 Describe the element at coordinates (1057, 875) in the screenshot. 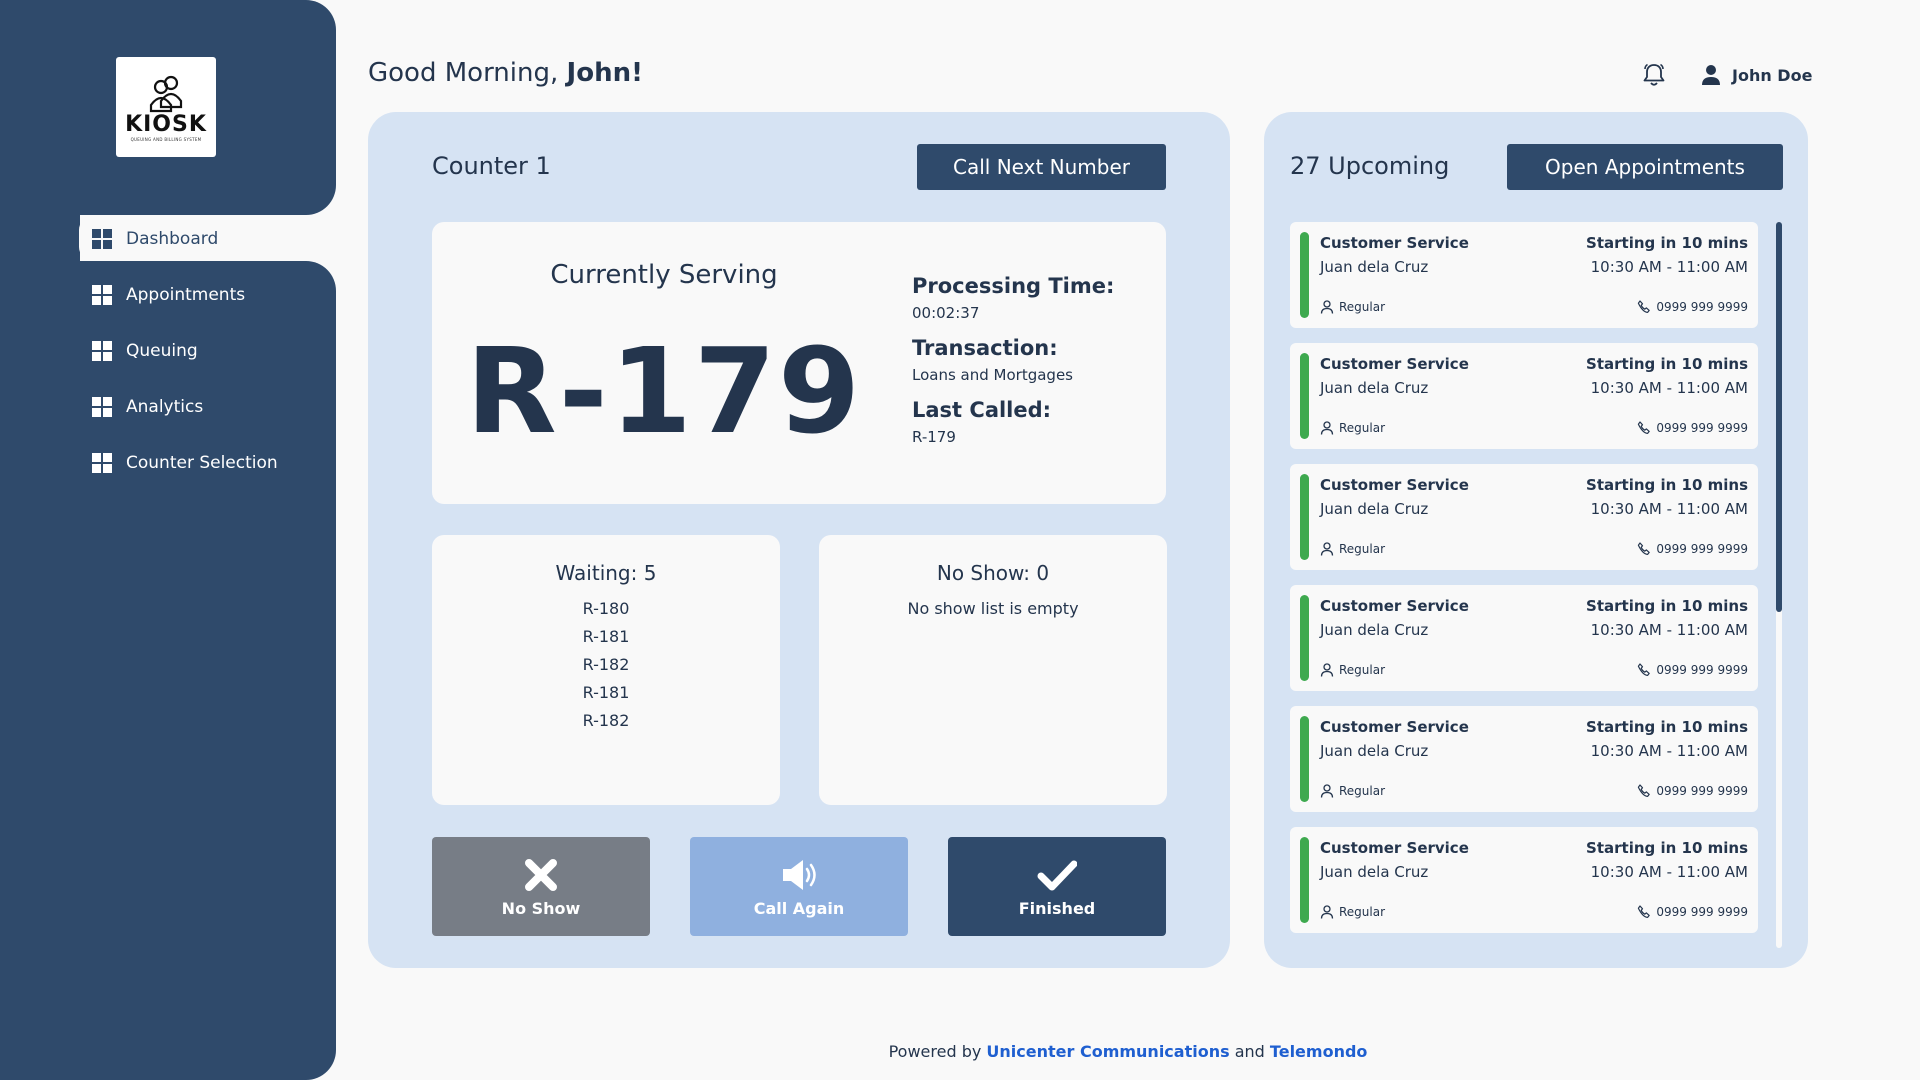

I see `checkmark-icon` at that location.